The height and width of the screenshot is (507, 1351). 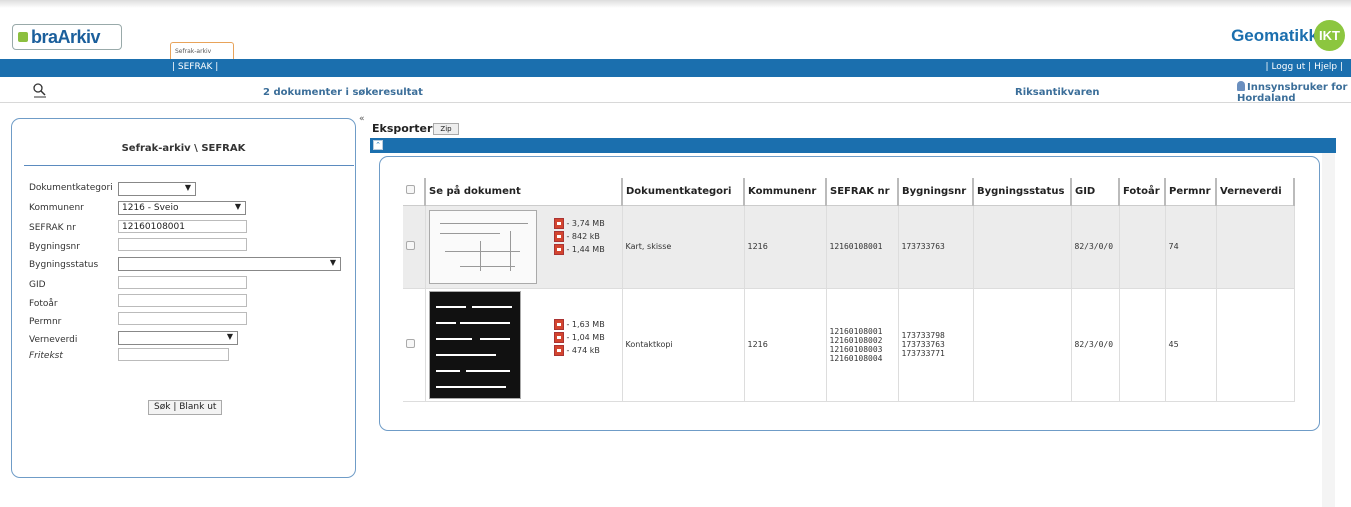 I want to click on file-size: - 1,44 MB, so click(x=585, y=249).